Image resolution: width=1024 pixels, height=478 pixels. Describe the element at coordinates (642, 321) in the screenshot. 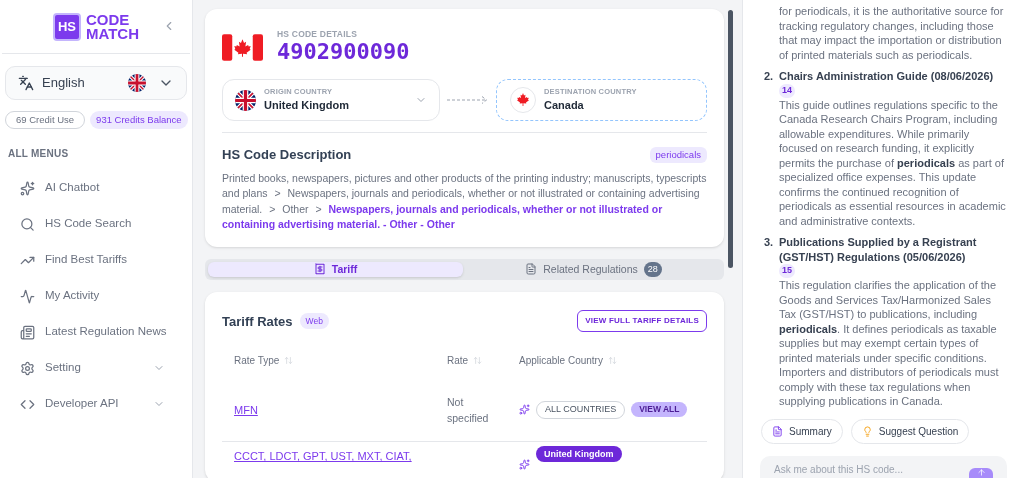

I see `view-full-tariff-button: VIEW FULL TARIFF DETAILS` at that location.